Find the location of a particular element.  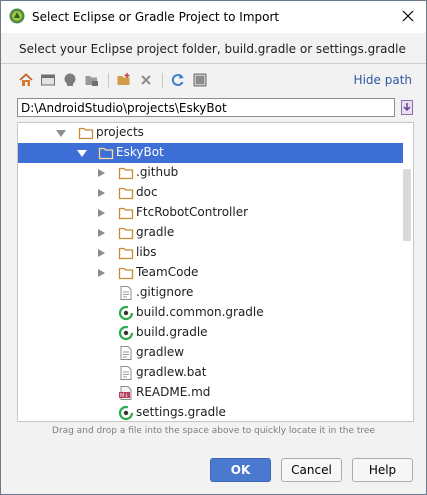

ok-button: OK is located at coordinates (240, 470).